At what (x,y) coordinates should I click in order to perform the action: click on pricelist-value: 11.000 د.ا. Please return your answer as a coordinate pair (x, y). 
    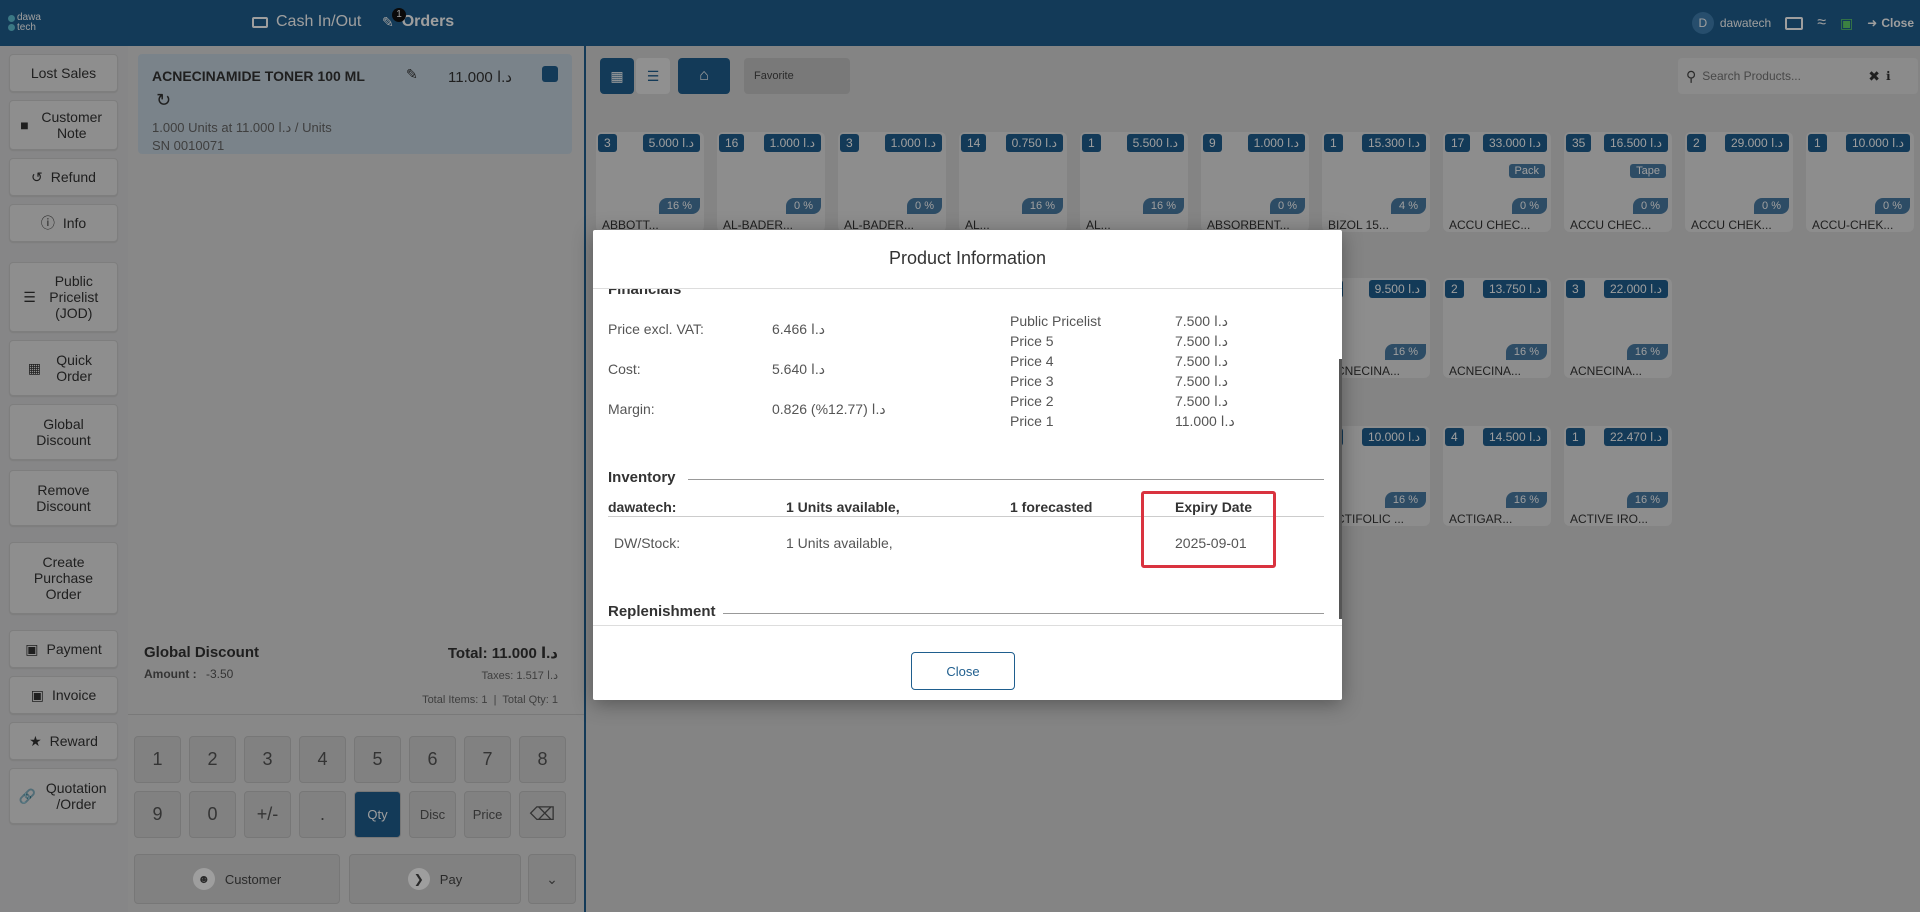
    Looking at the image, I should click on (1205, 421).